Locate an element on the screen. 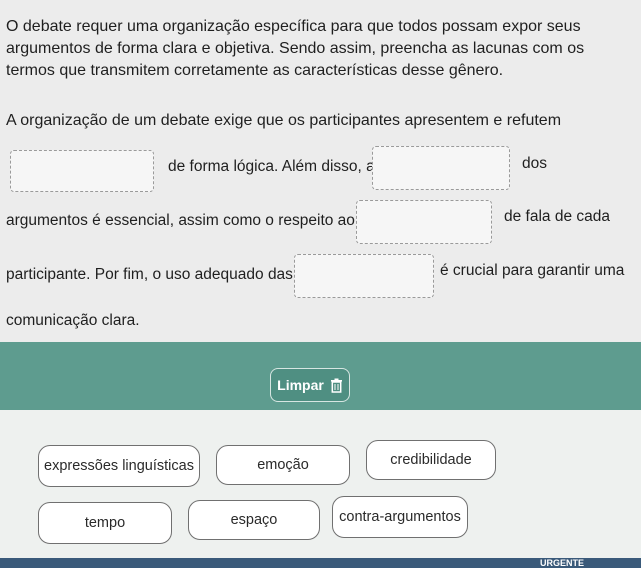  word-chip-credibilidade: credibilidade is located at coordinates (431, 460).